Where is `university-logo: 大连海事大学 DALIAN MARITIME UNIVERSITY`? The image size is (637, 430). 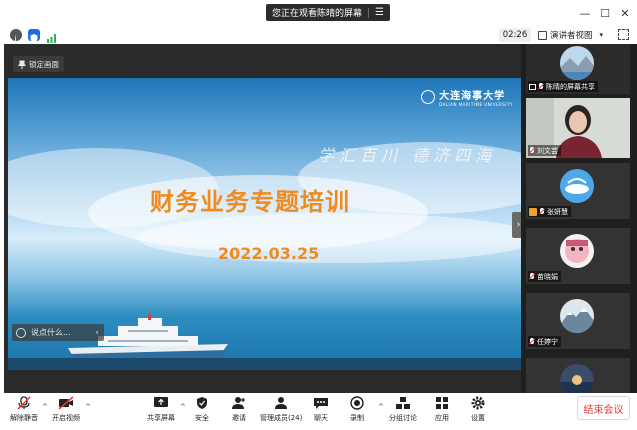
university-logo: 大连海事大学 DALIAN MARITIME UNIVERSITY is located at coordinates (467, 97).